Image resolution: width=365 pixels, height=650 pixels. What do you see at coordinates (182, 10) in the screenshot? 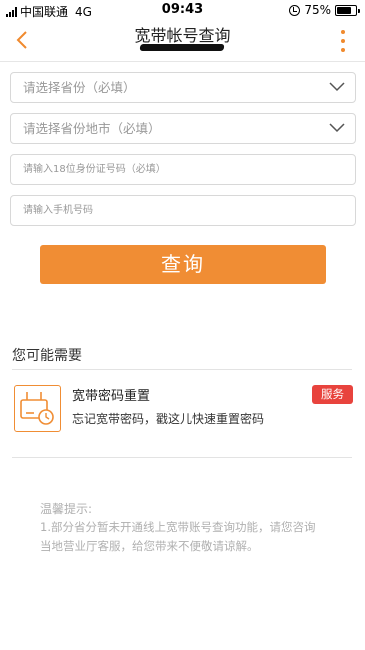
I see `status-bar: 中国联通 4G 09:43 75%` at bounding box center [182, 10].